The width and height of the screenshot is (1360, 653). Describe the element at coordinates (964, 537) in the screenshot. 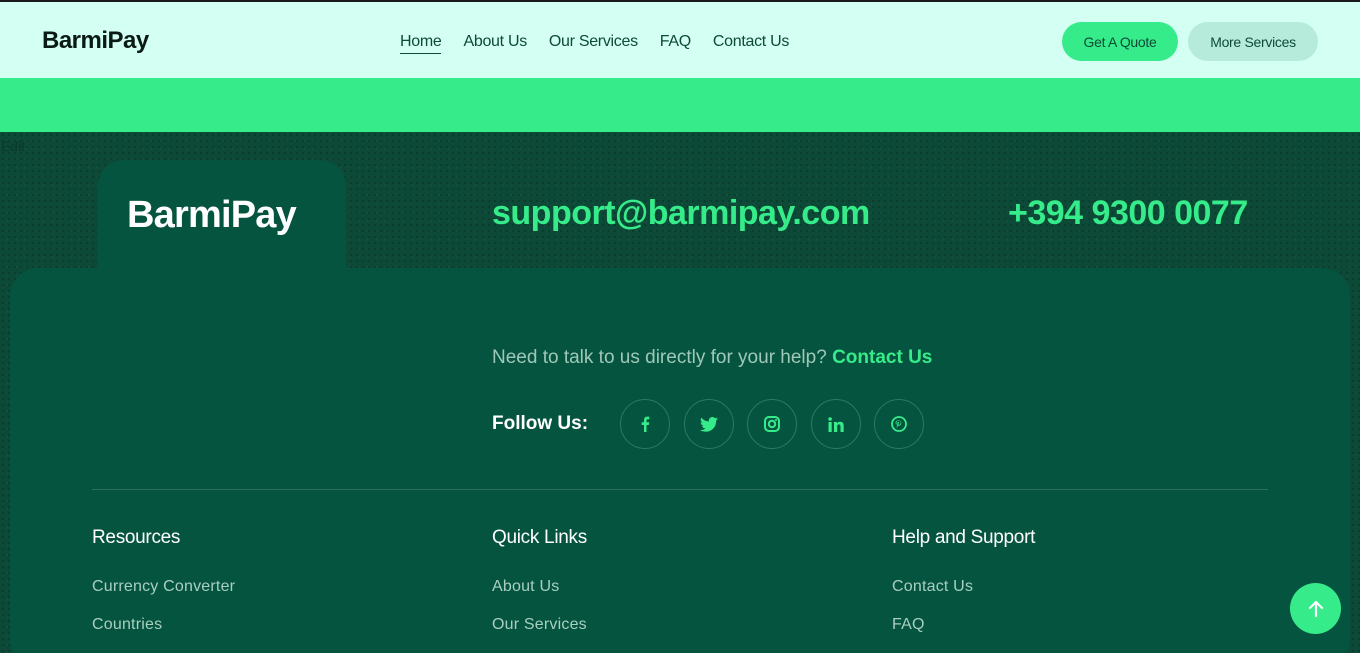

I see `help-support-heading: Help and Support` at that location.